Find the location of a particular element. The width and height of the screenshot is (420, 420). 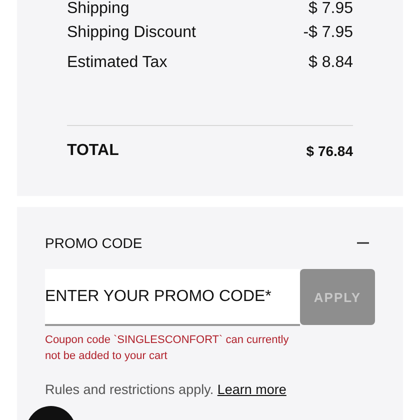

summary-value: $ 8.84 is located at coordinates (330, 63).